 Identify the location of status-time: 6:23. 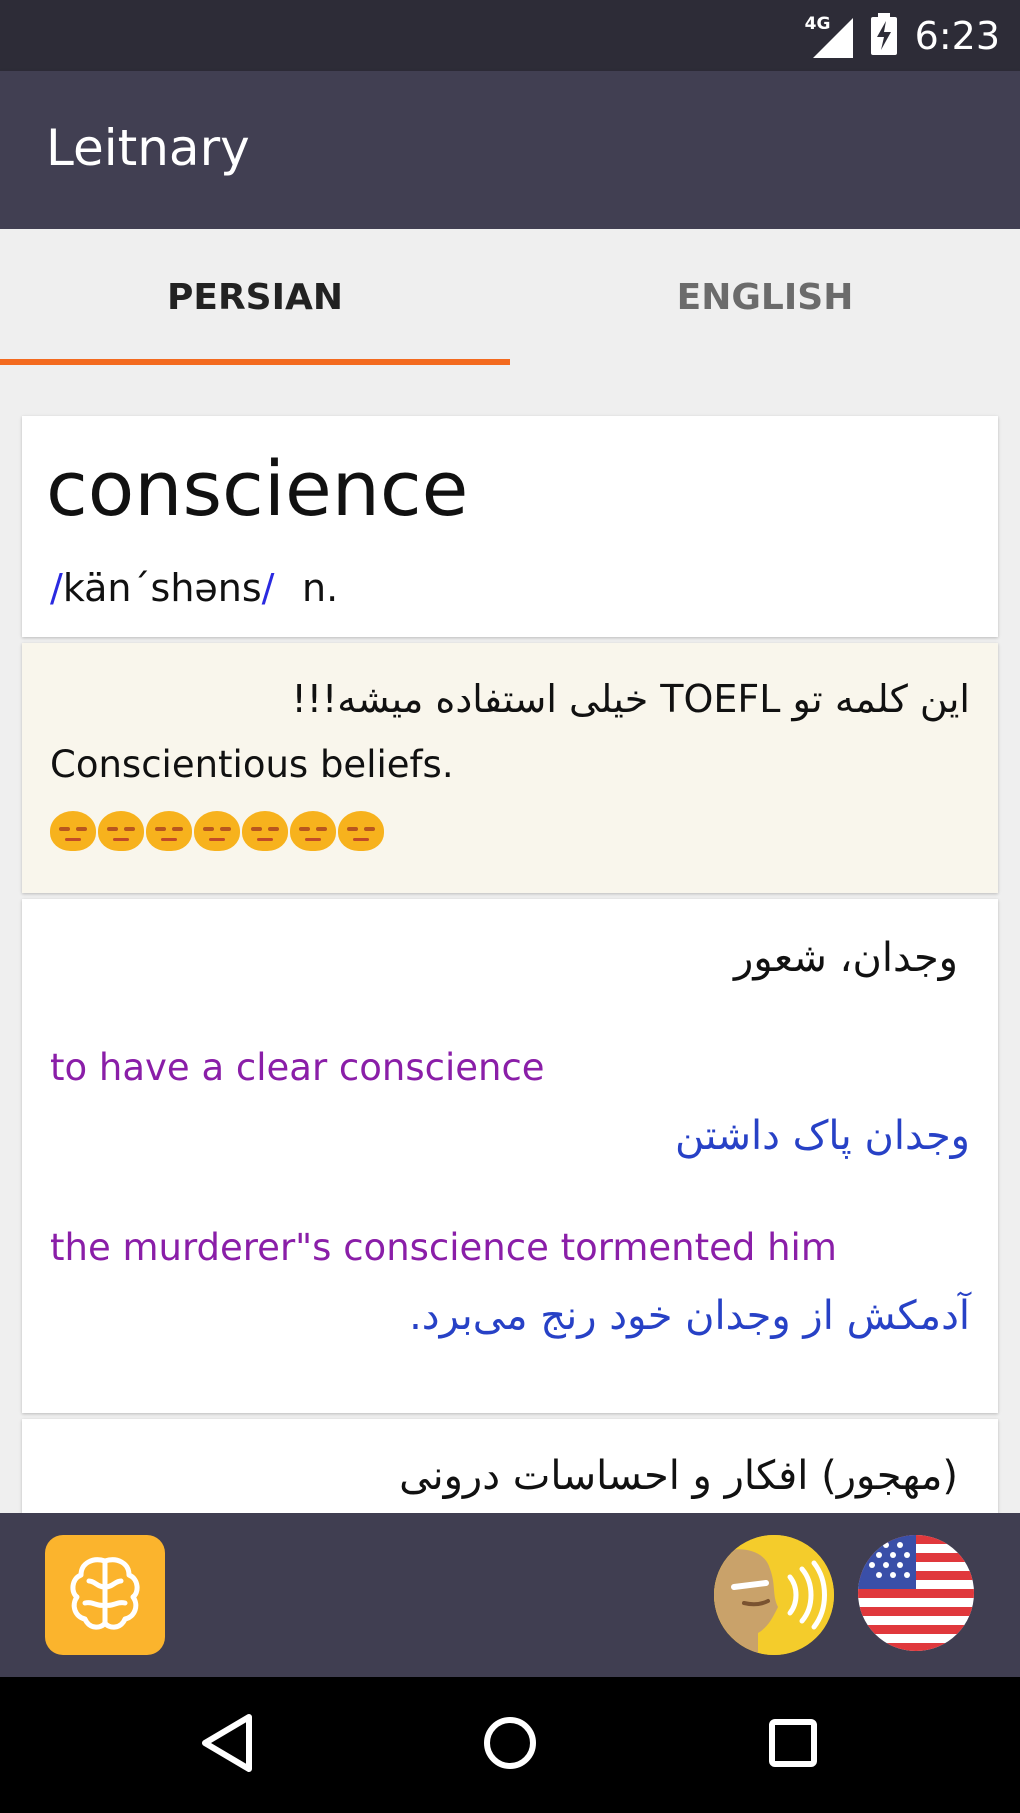
(957, 35).